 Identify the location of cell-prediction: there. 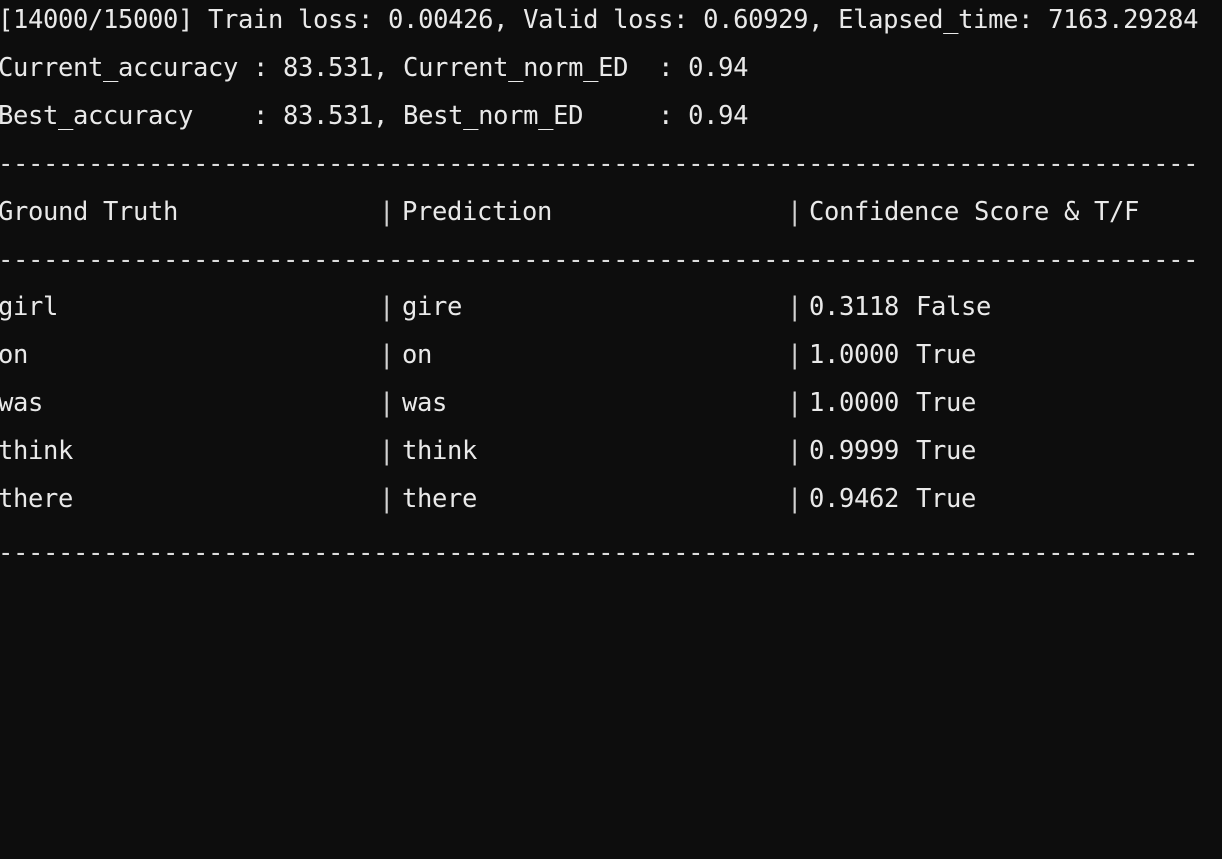
(440, 499).